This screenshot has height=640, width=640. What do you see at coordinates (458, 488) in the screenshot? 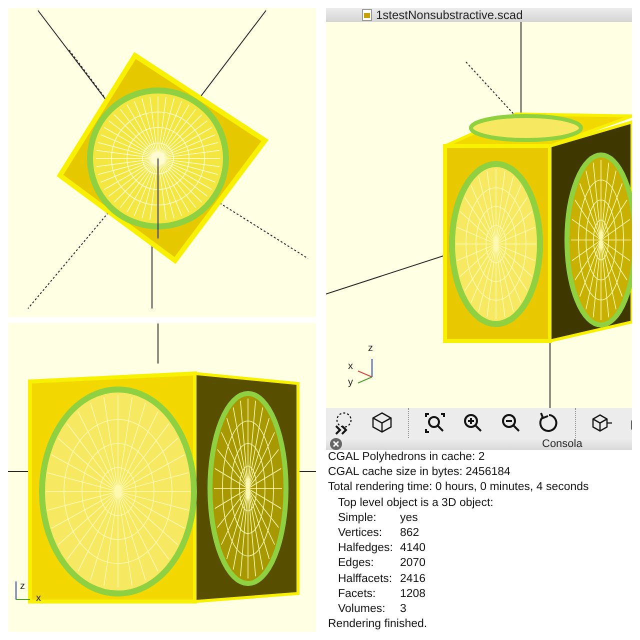
I see `console-text: Total rendering time: 0 hours, 0 minutes, 4 seconds` at bounding box center [458, 488].